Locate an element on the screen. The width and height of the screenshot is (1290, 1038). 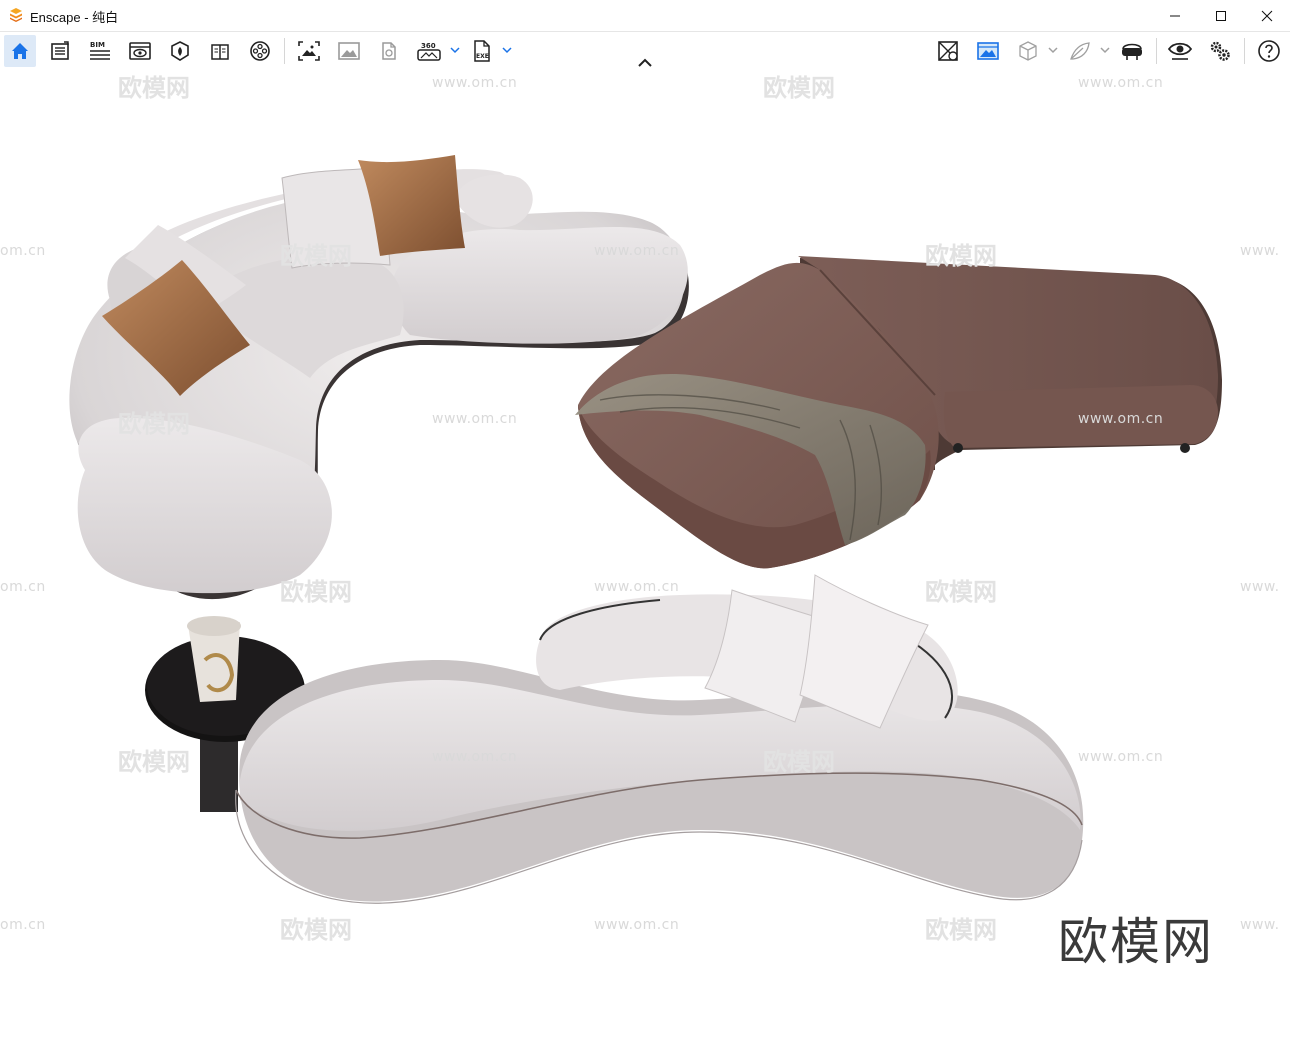
views-button is located at coordinates (140, 51).